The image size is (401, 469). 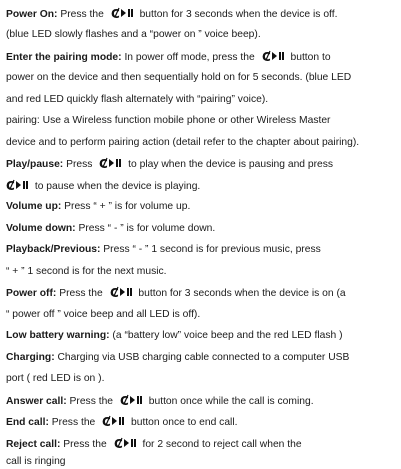 I want to click on charging-label: Charging:, so click(x=30, y=357).